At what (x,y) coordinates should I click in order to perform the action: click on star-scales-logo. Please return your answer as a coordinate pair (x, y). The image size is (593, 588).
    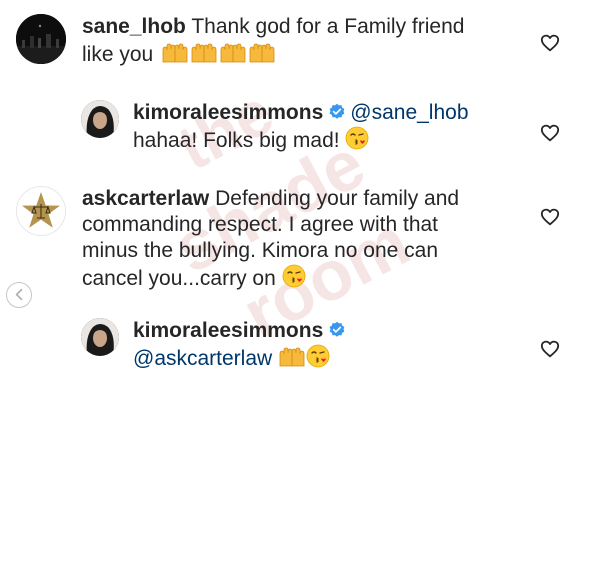
    Looking at the image, I should click on (41, 211).